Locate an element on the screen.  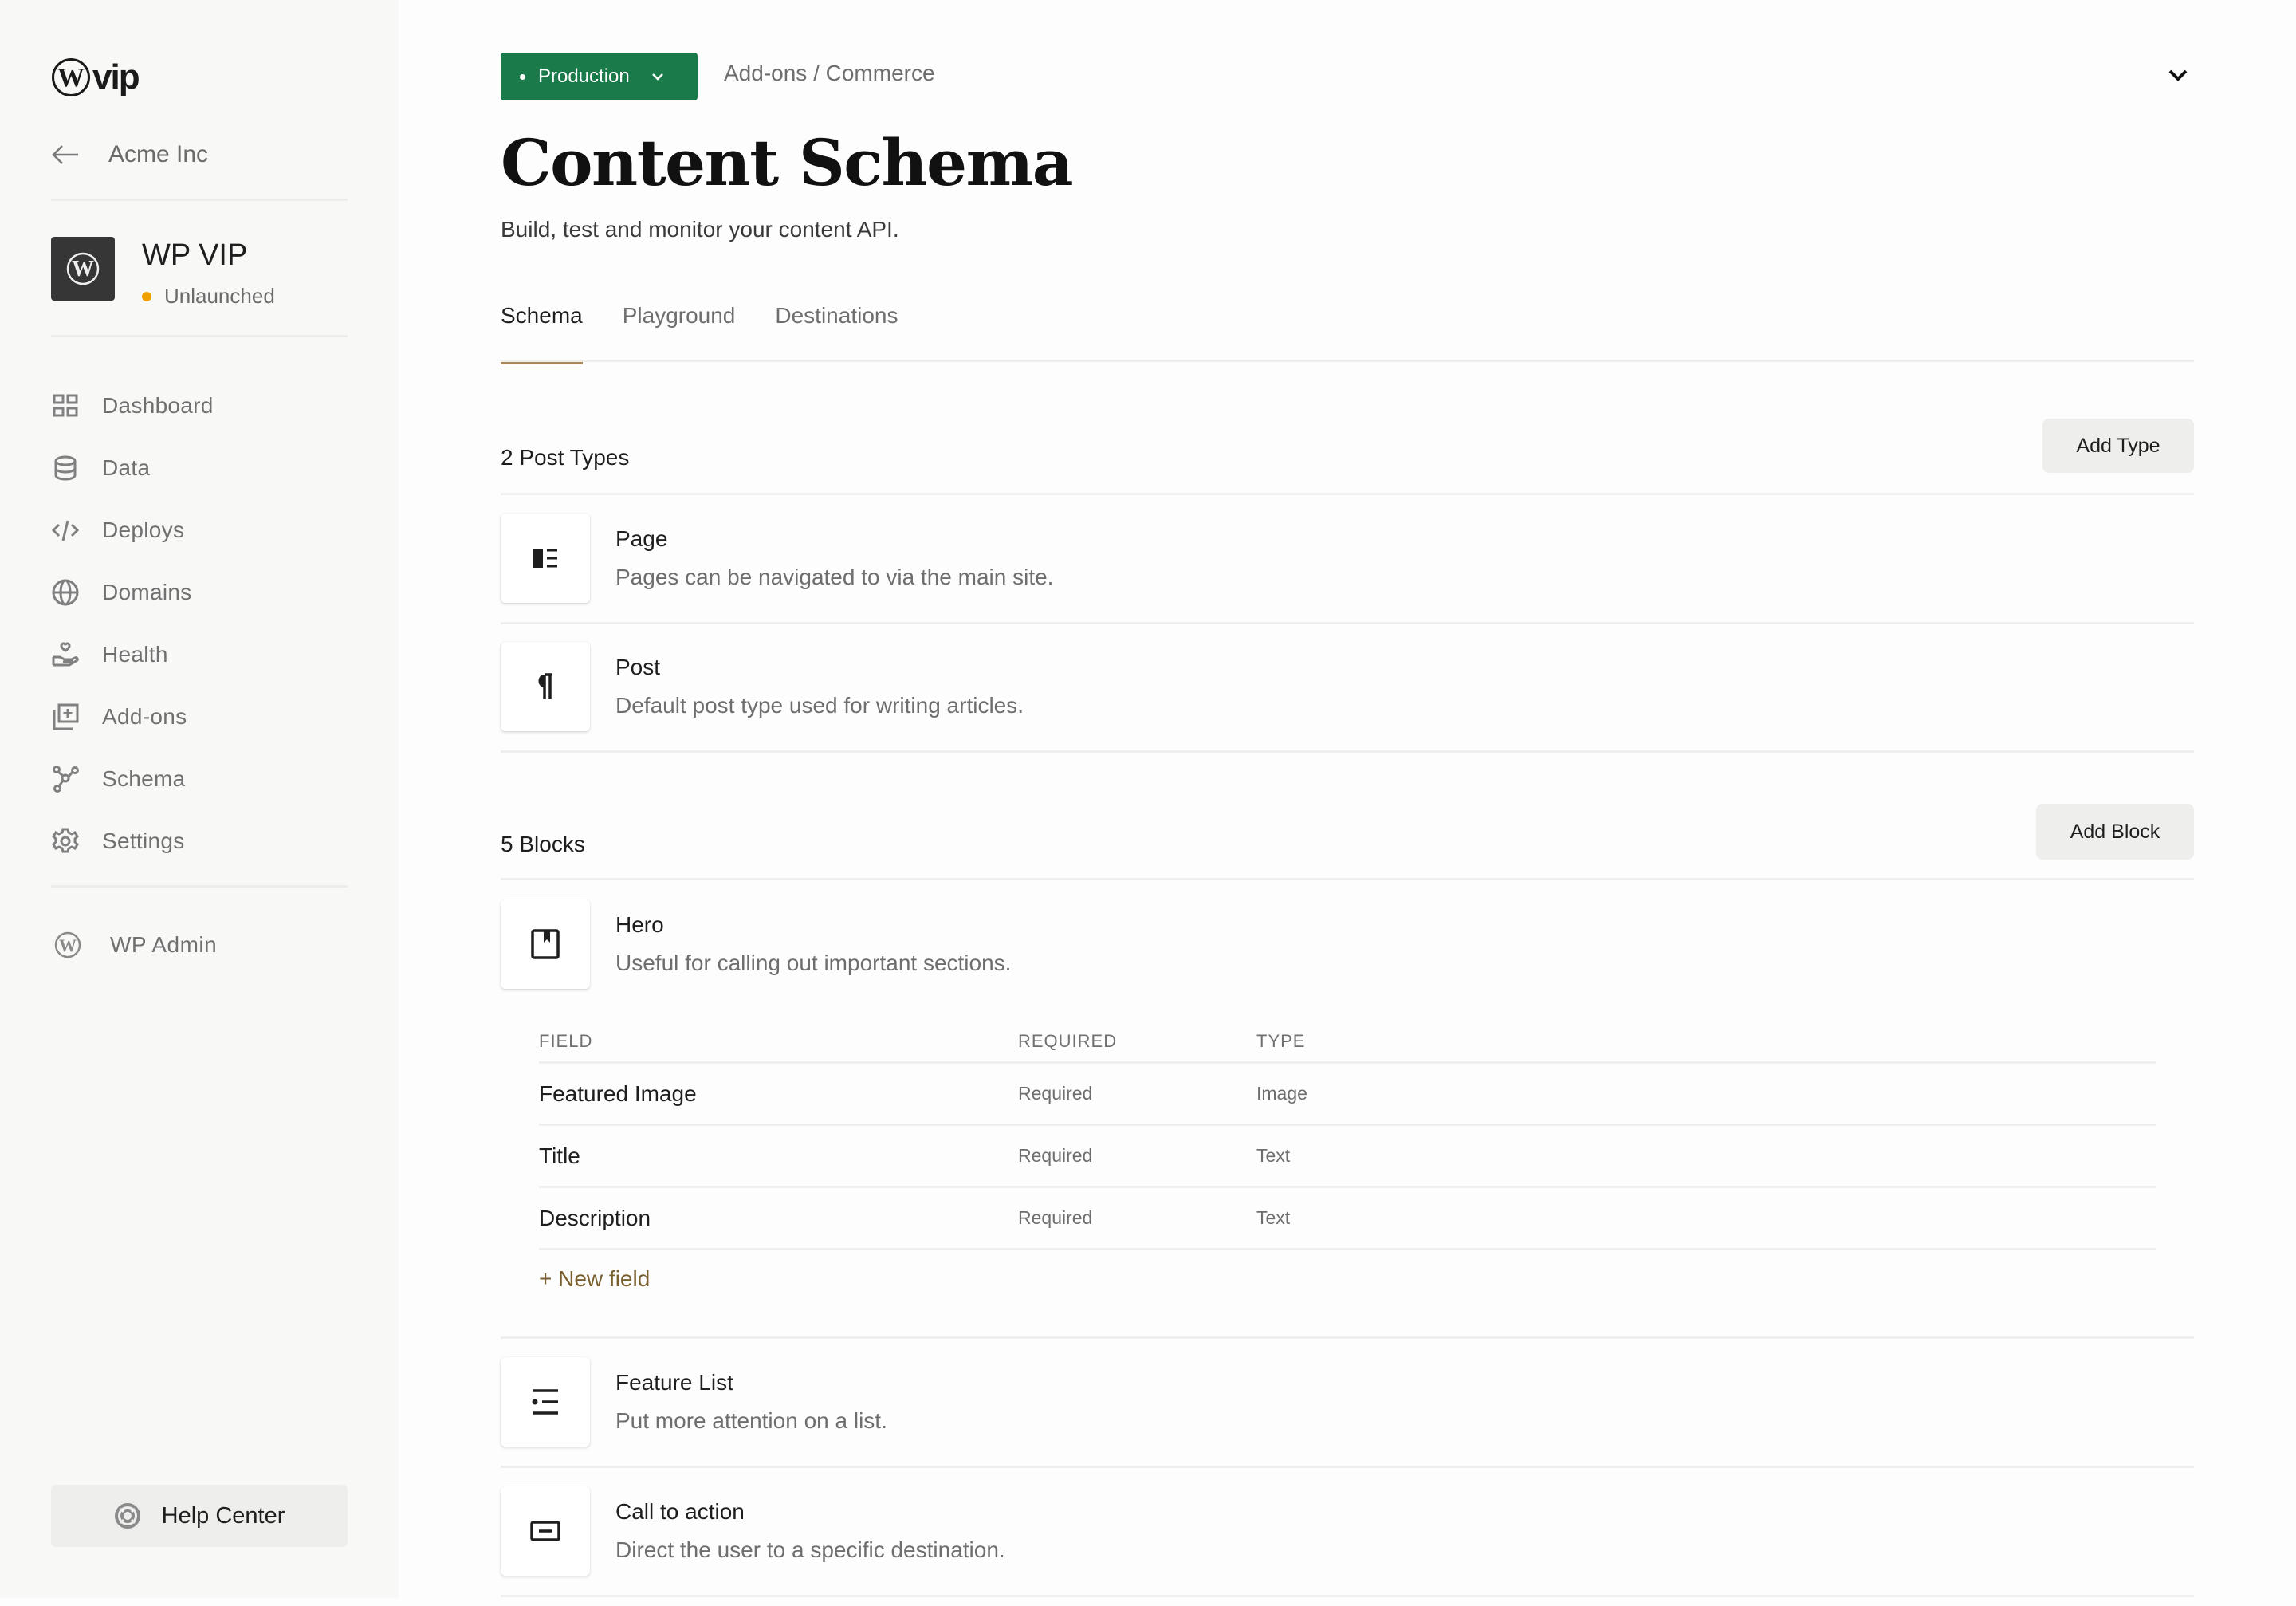
site-status: Unlaunched is located at coordinates (208, 296).